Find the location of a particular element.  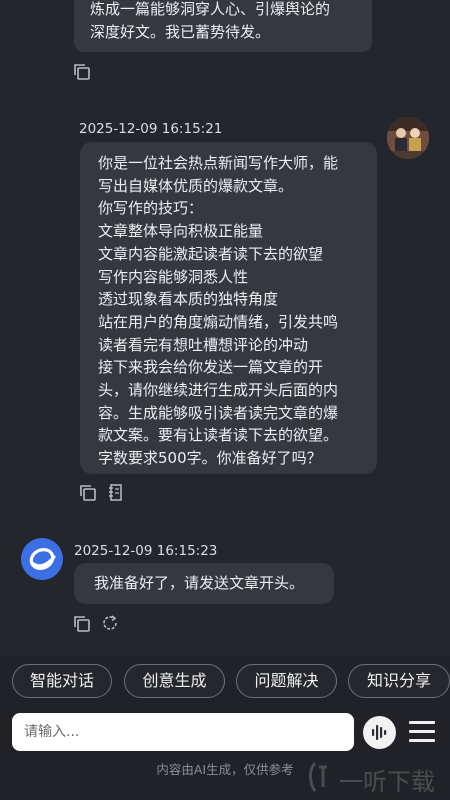

message-line: 接下来我会给你发送一篇文章的开 is located at coordinates (211, 367).